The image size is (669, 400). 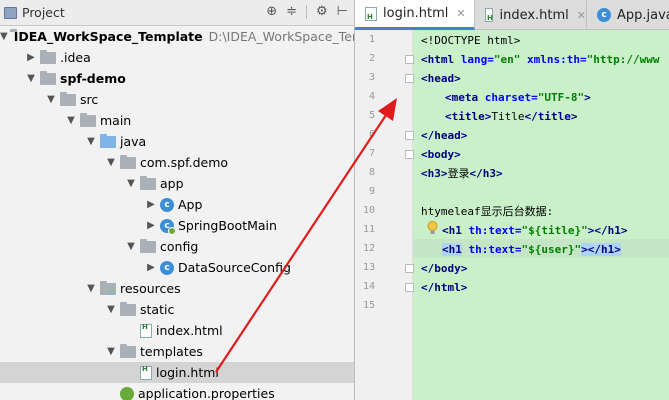 I want to click on code-token: </html>, so click(x=444, y=287).